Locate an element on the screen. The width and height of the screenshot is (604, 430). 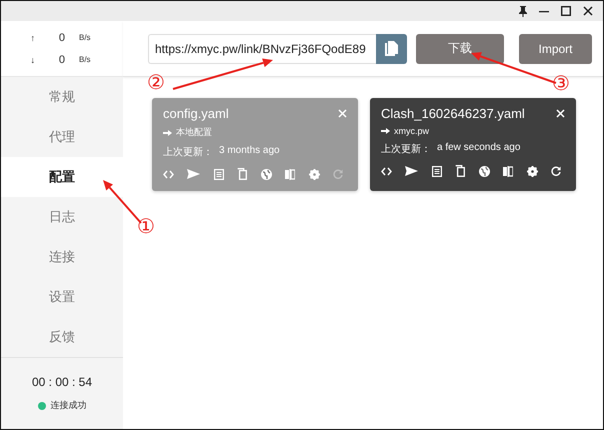
sidebar-item: 配置 is located at coordinates (62, 177).